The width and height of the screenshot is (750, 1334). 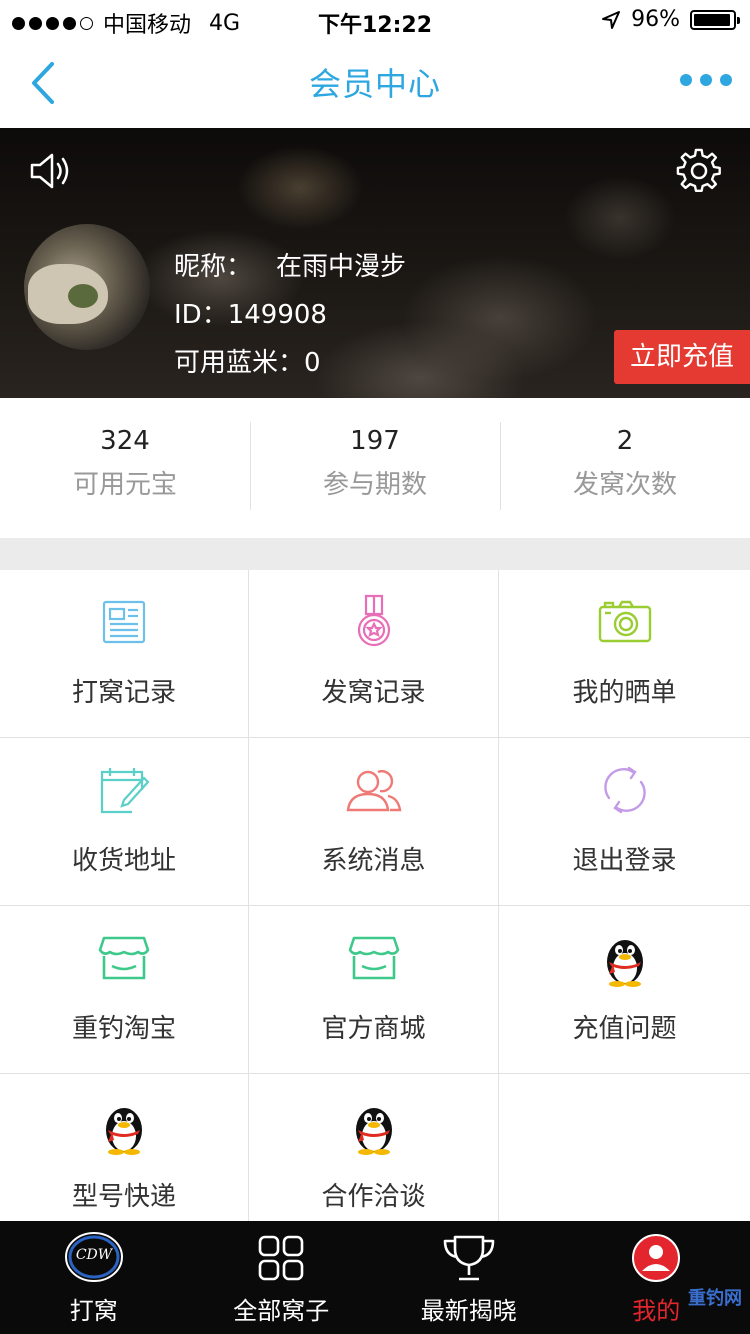 I want to click on users-icon, so click(x=373, y=791).